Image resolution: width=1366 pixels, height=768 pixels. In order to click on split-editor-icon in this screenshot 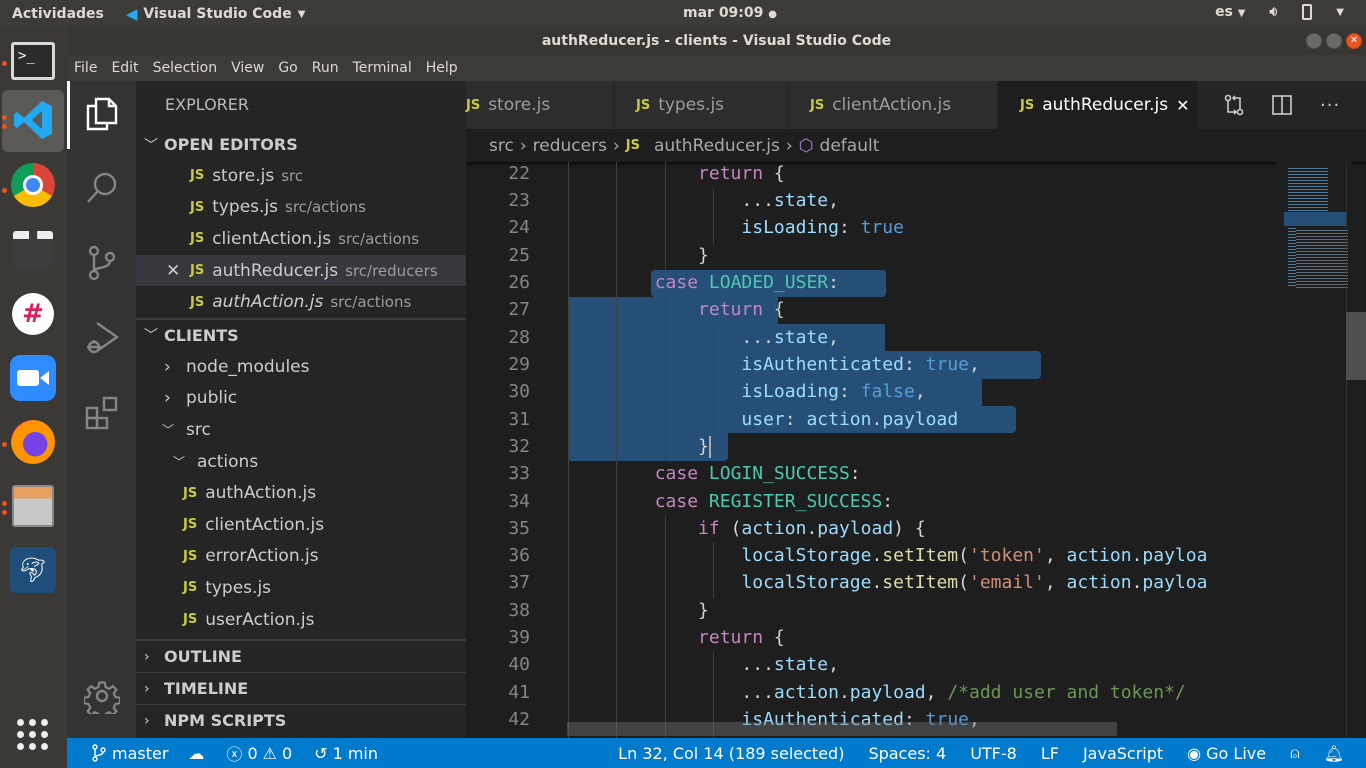, I will do `click(1282, 105)`.